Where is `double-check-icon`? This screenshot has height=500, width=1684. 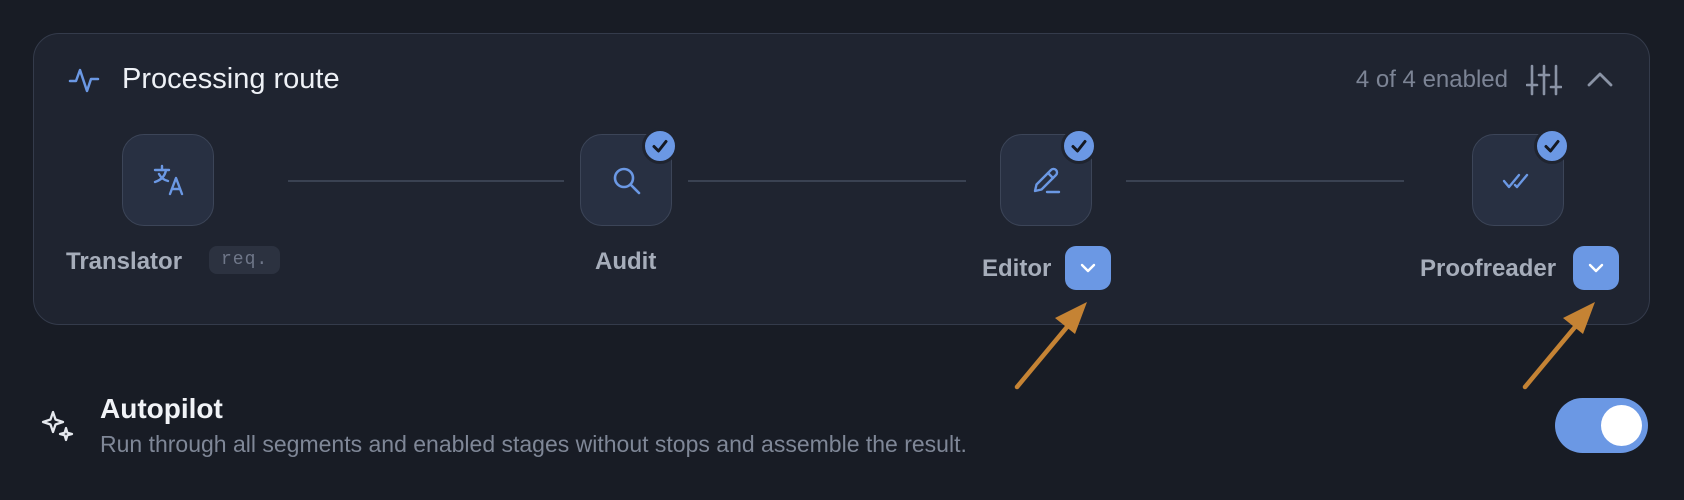
double-check-icon is located at coordinates (1515, 181).